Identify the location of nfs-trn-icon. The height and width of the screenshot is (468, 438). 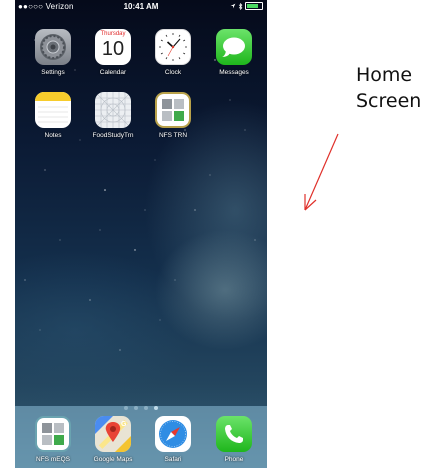
(173, 110).